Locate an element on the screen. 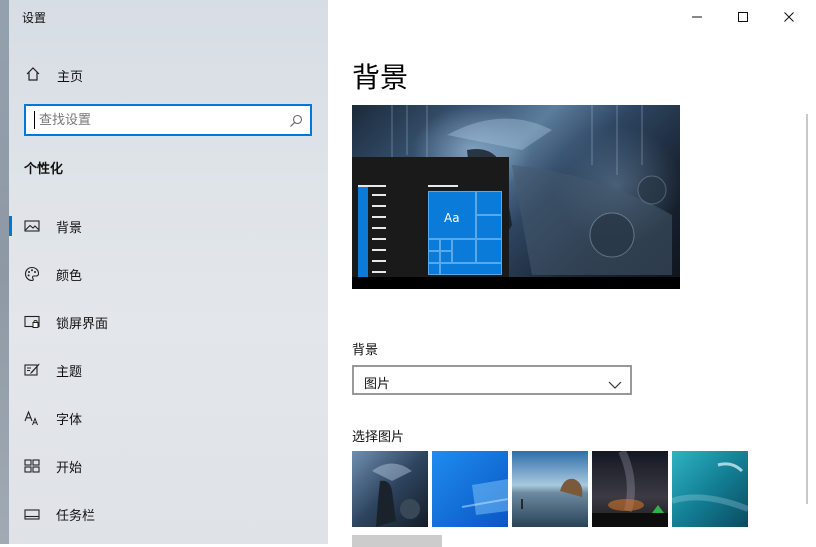 Image resolution: width=816 pixels, height=547 pixels. window-title: 设置 is located at coordinates (34, 18).